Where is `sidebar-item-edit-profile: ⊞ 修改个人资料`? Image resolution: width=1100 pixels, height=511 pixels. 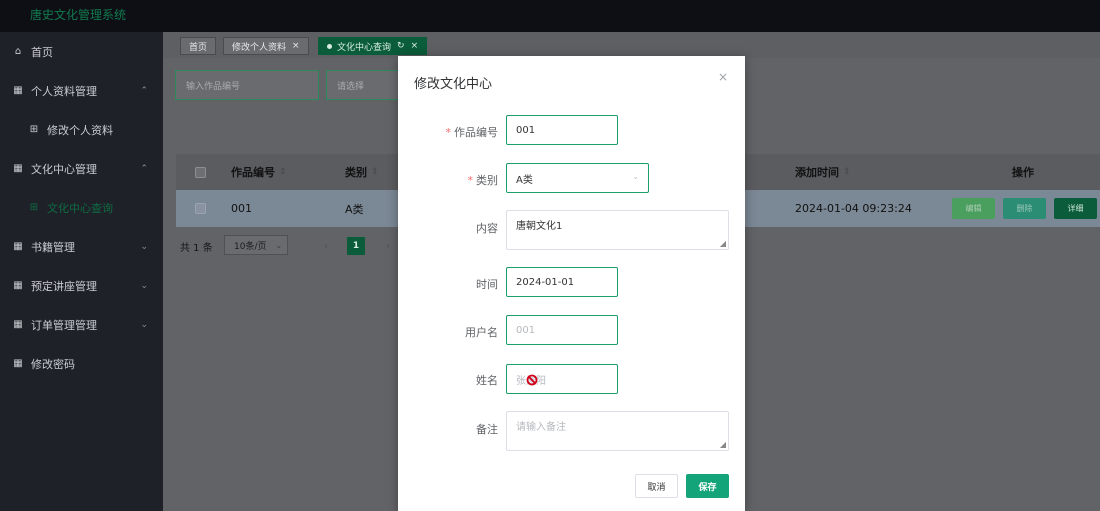
sidebar-item-edit-profile: ⊞ 修改个人资料 is located at coordinates (81, 129).